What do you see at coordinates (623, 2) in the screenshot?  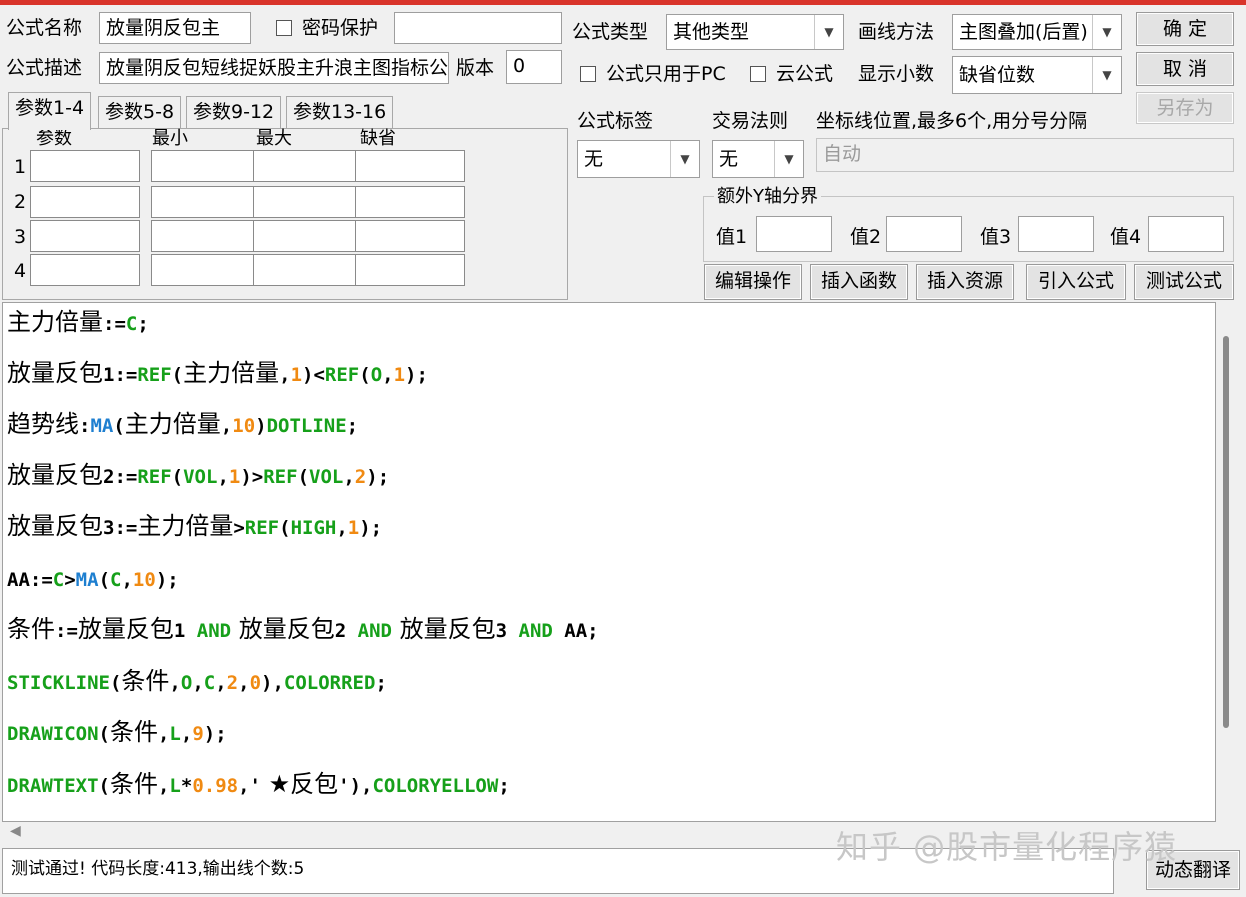 I see `title-bar-strip` at bounding box center [623, 2].